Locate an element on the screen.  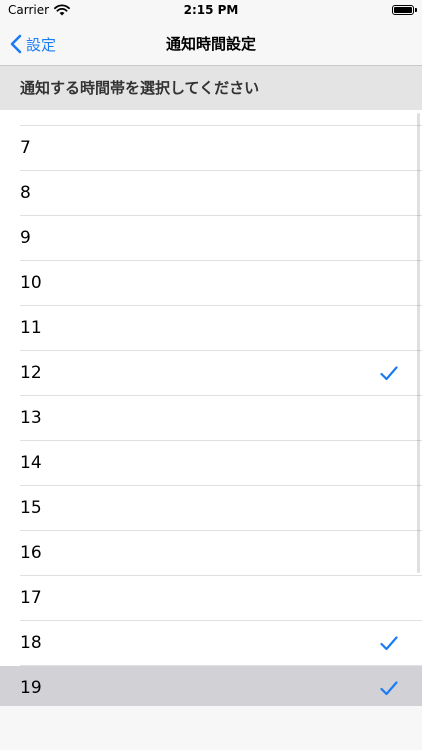
status-bar: Carrier 2:15 PM is located at coordinates (211, 11).